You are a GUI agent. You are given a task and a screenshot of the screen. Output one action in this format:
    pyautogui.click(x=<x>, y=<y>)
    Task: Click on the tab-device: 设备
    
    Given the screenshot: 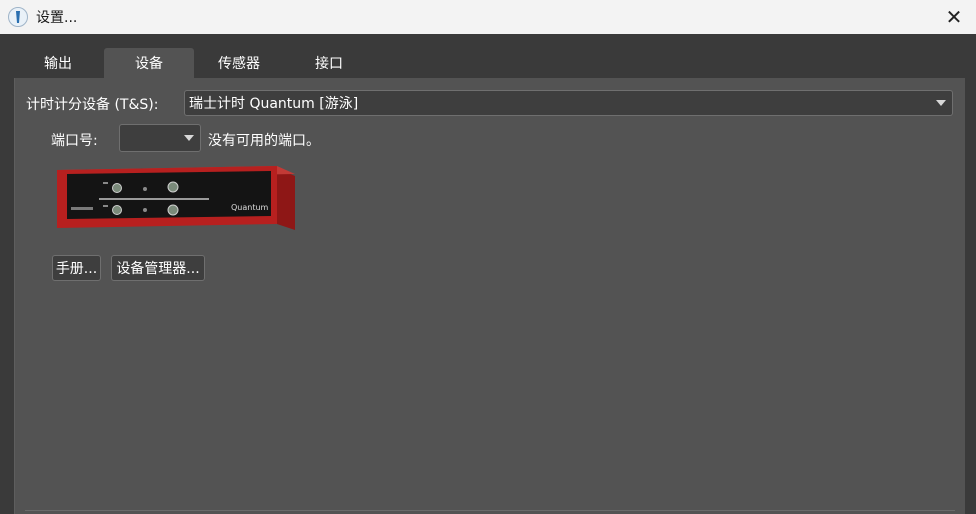 What is the action you would take?
    pyautogui.click(x=149, y=63)
    